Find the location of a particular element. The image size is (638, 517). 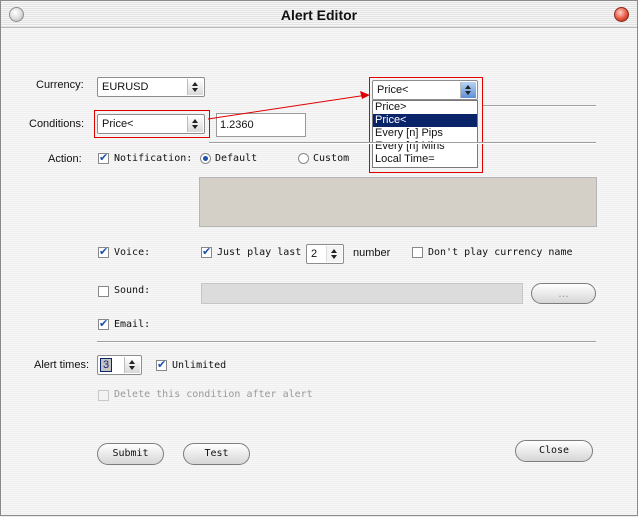

notification-label: Notification: is located at coordinates (153, 158).